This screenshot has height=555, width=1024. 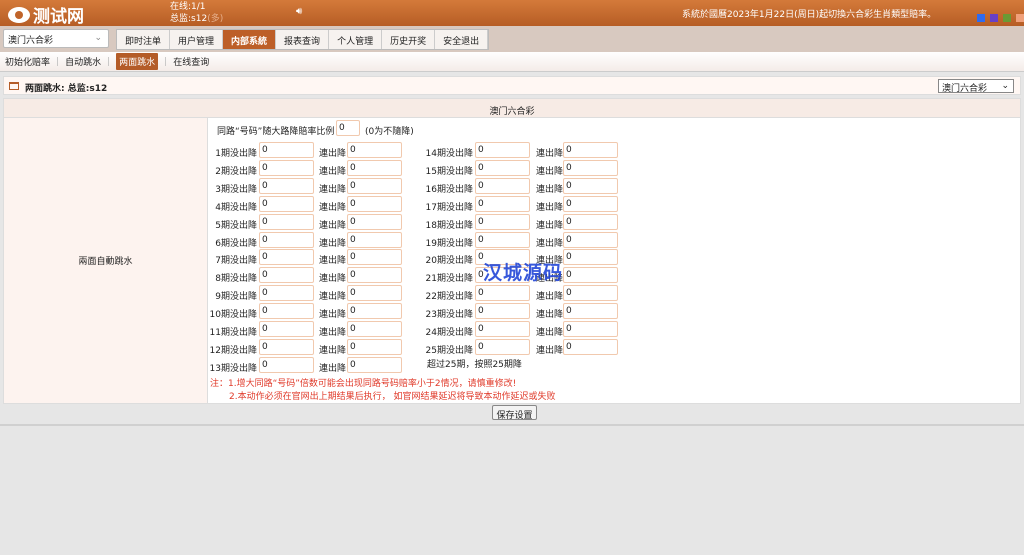 What do you see at coordinates (462, 39) in the screenshot?
I see `menu-item: 安全退出` at bounding box center [462, 39].